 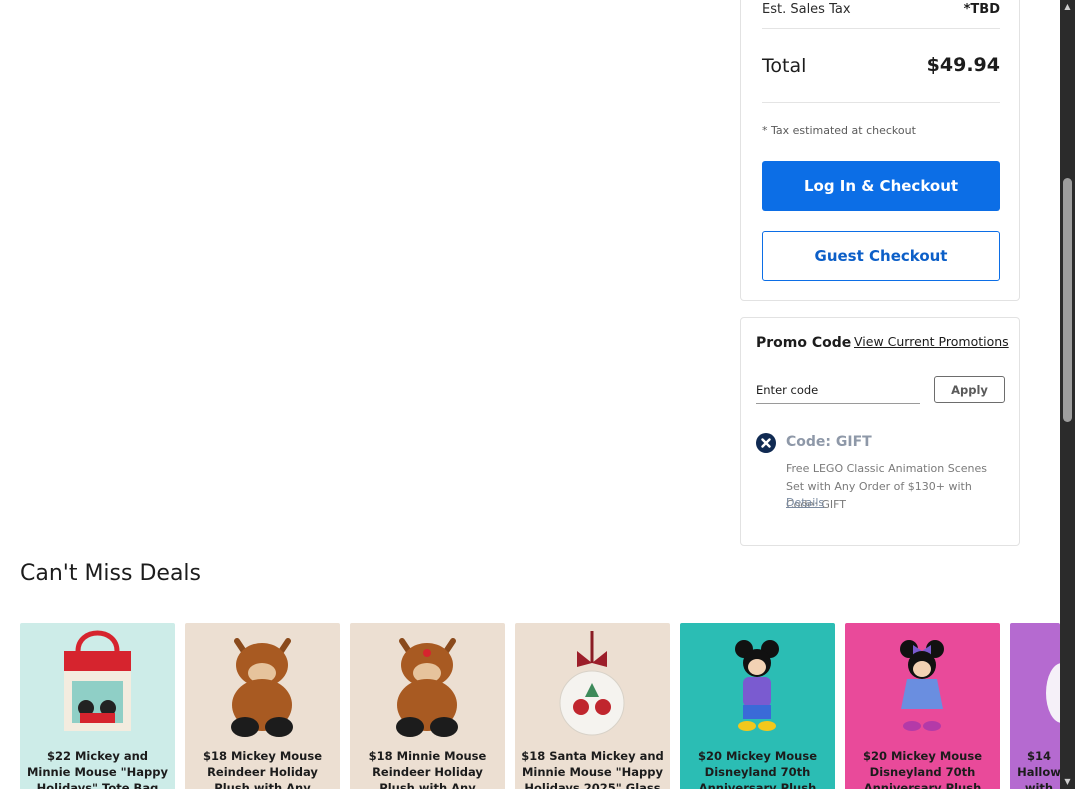 What do you see at coordinates (981, 9) in the screenshot?
I see `sales-tax-value: *TBD` at bounding box center [981, 9].